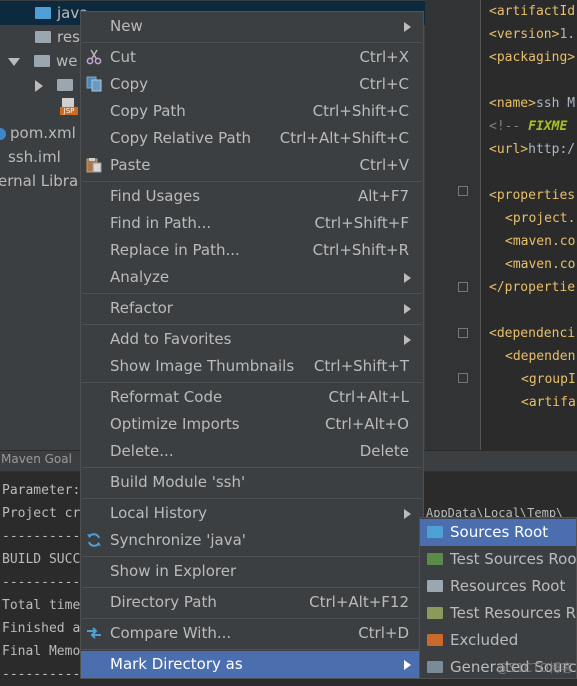 The image size is (577, 686). Describe the element at coordinates (435, 559) in the screenshot. I see `test-sources-folder-icon` at that location.